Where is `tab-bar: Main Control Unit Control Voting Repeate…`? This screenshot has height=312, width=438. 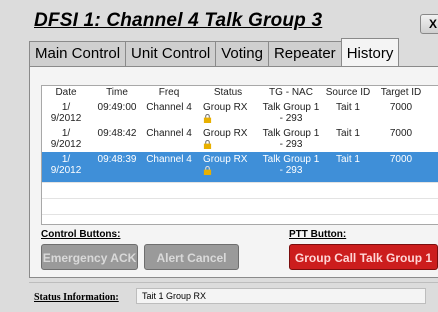 tab-bar: Main Control Unit Control Voting Repeate… is located at coordinates (214, 52).